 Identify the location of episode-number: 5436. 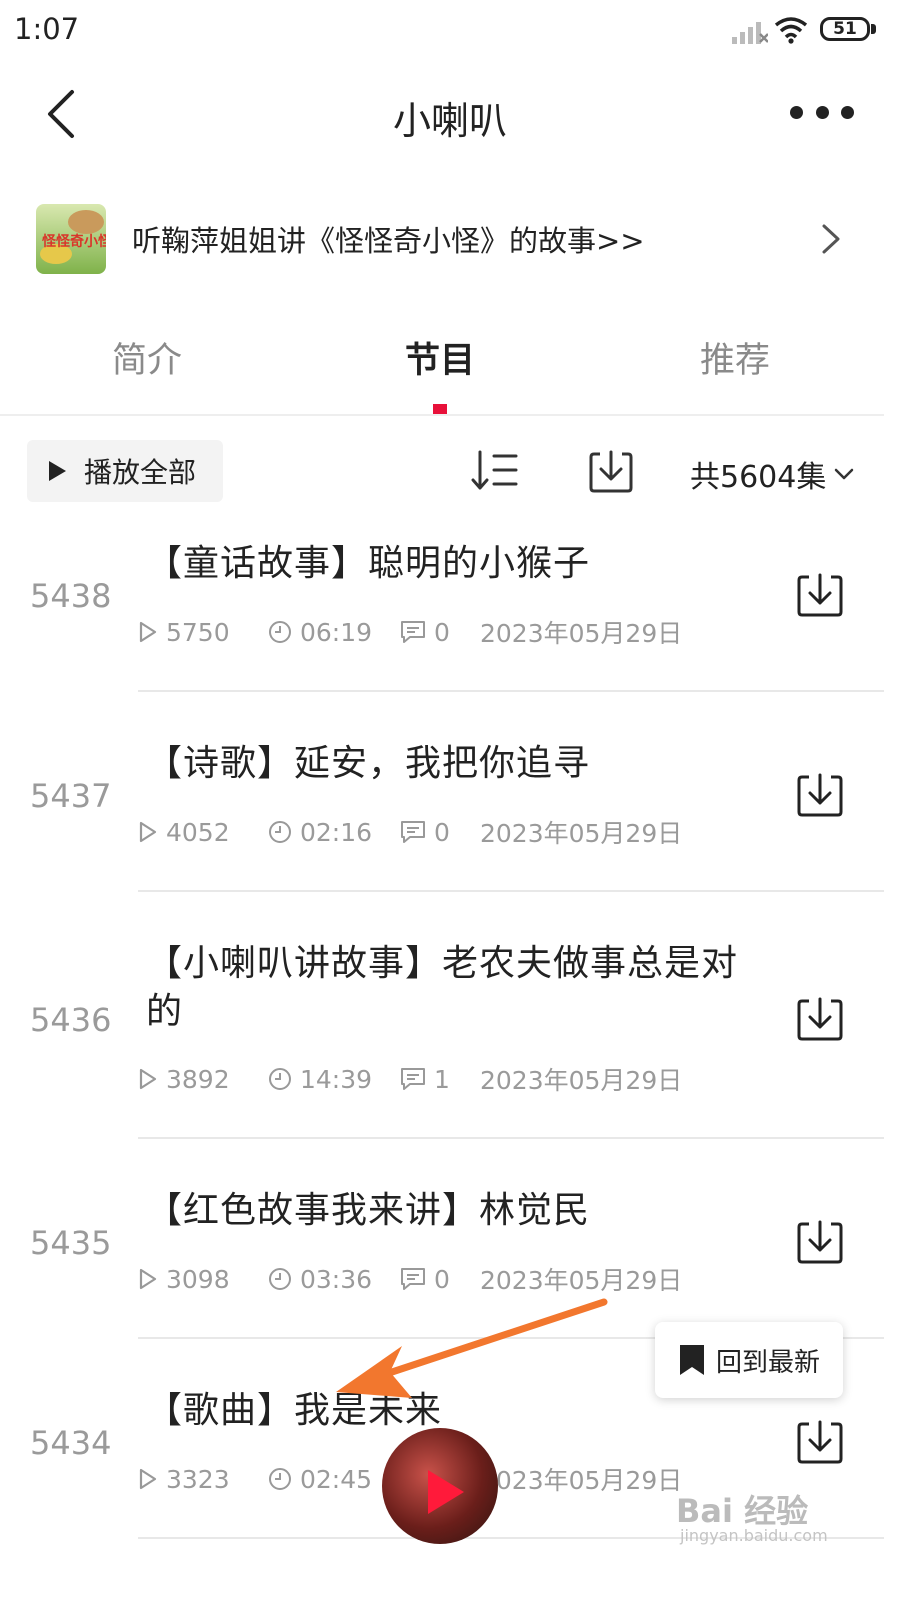
(71, 1020).